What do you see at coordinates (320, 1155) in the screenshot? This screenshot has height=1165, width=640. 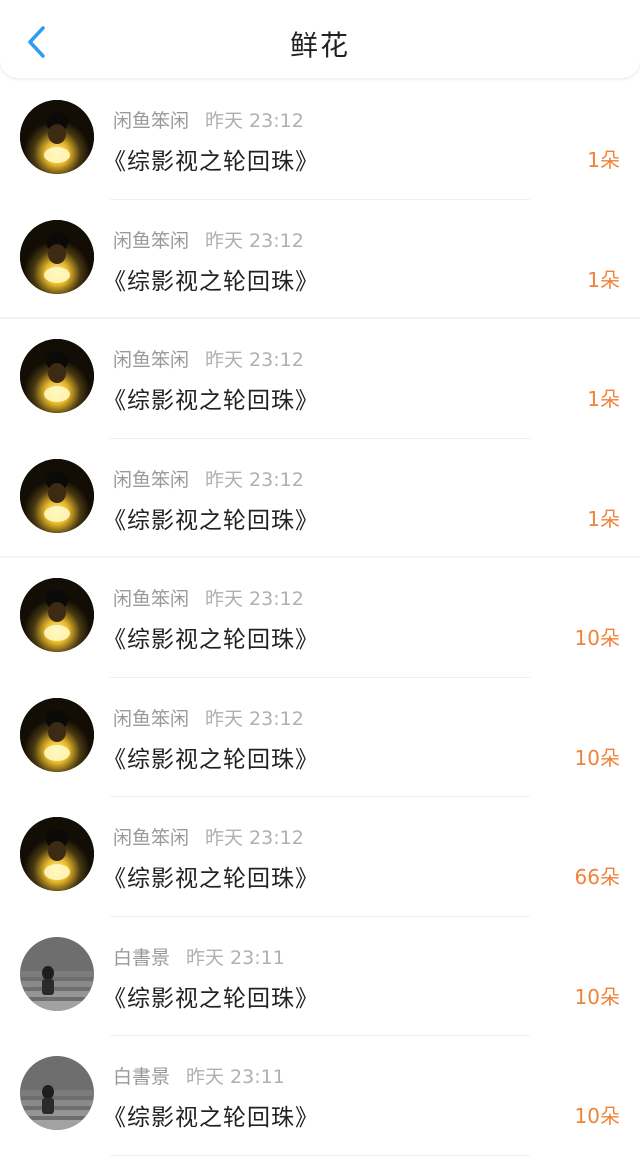 I see `divider` at bounding box center [320, 1155].